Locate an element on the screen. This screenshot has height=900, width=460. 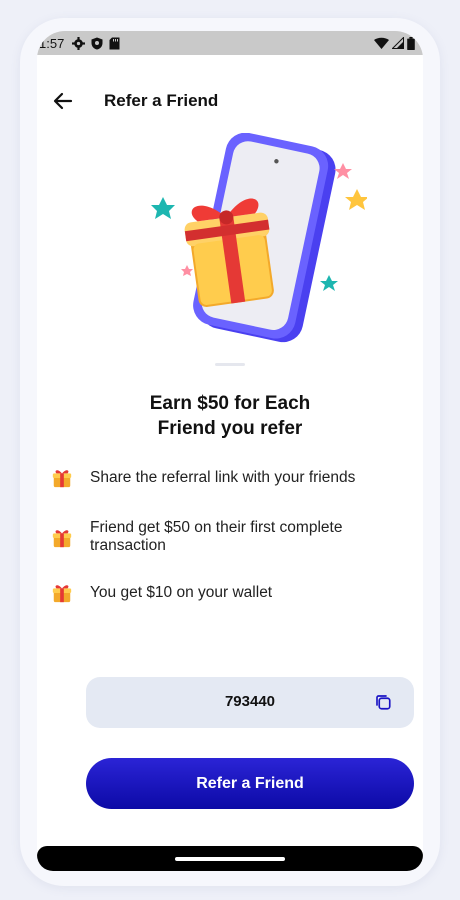
gear-icon is located at coordinates (79, 43).